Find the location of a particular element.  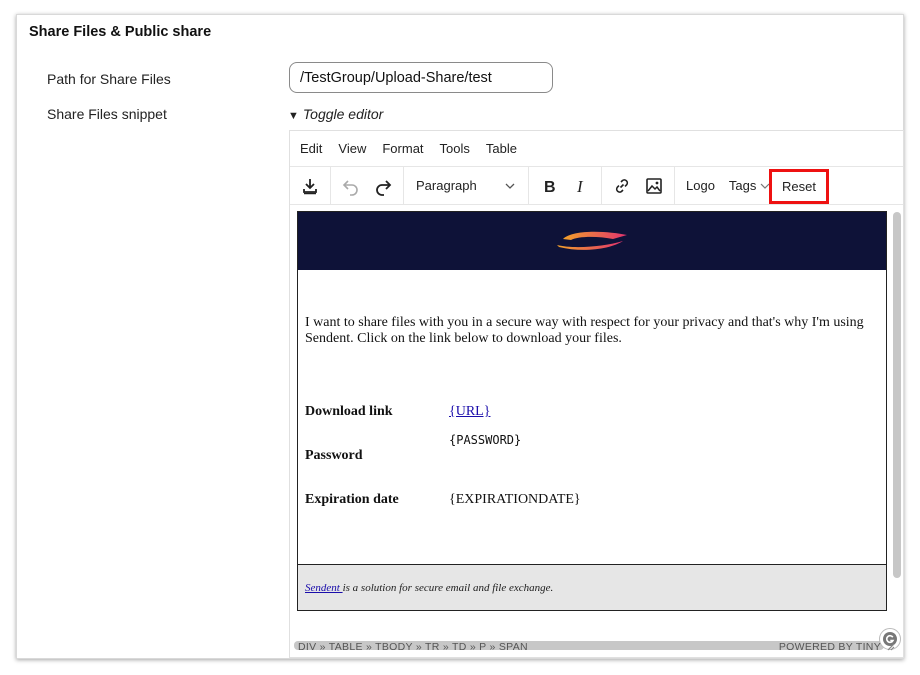

image-button is located at coordinates (654, 186).